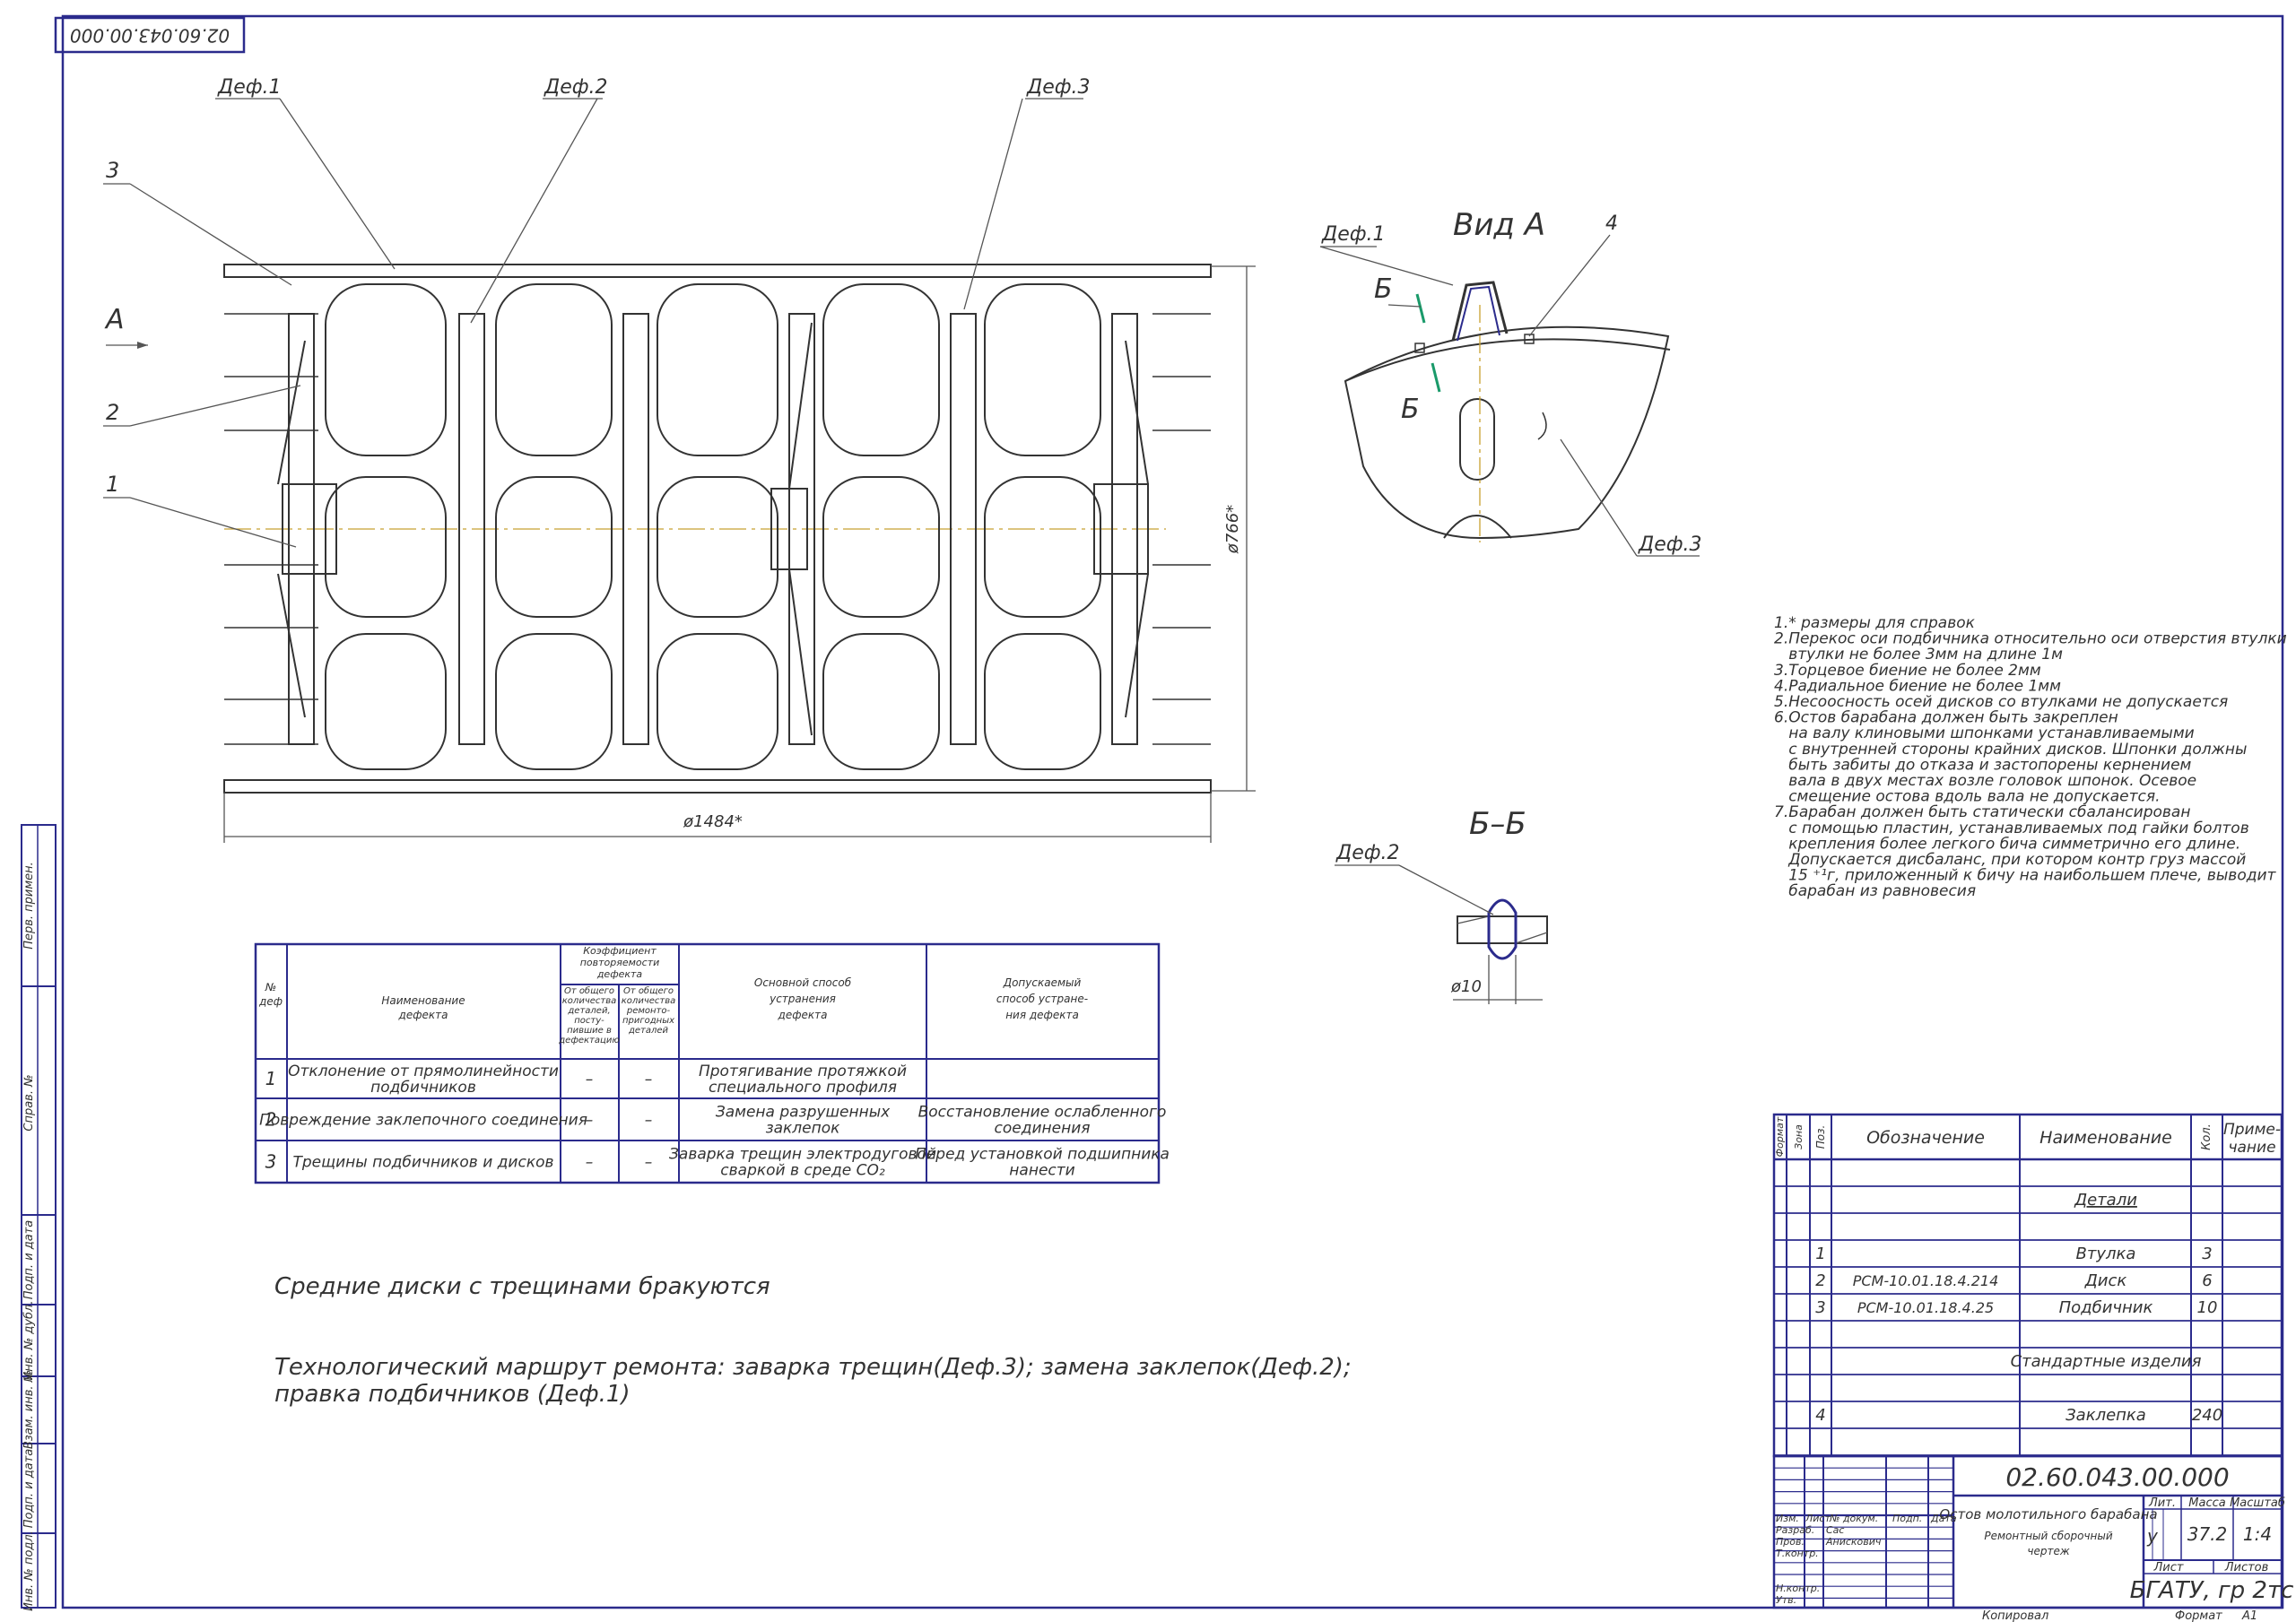  Describe the element at coordinates (803, 1129) in the screenshot. I see `defect-row-method: заклепок` at that location.